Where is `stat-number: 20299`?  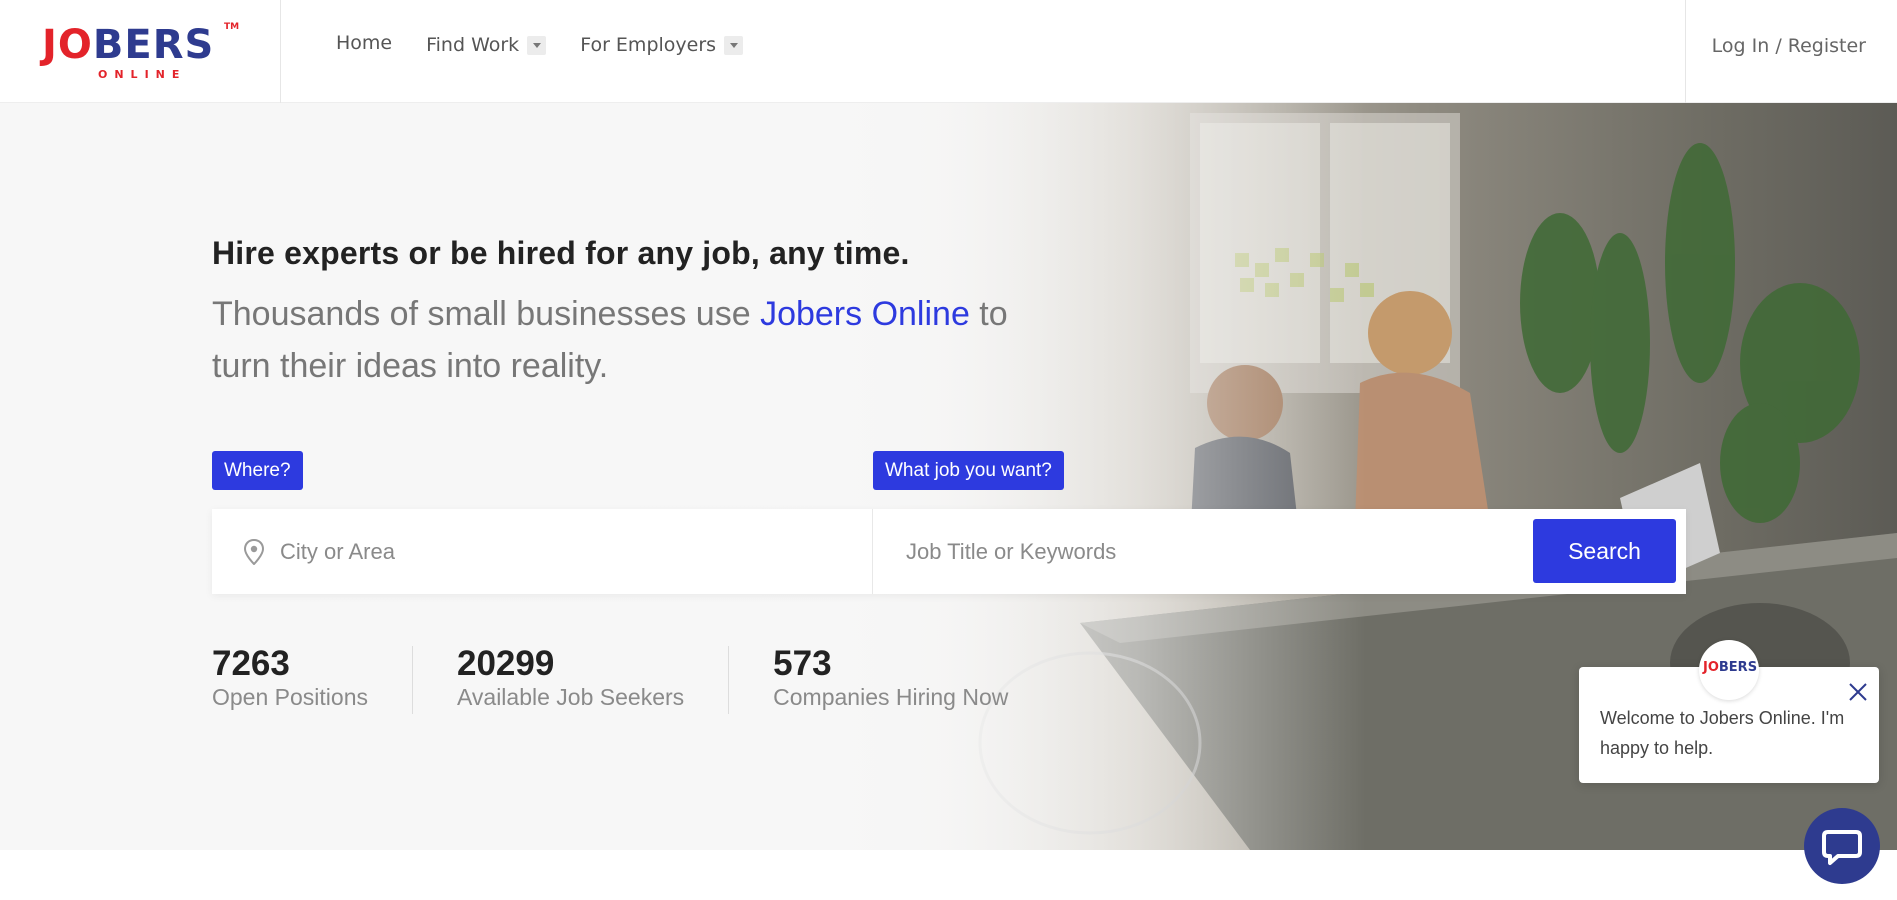
stat-number: 20299 is located at coordinates (505, 663).